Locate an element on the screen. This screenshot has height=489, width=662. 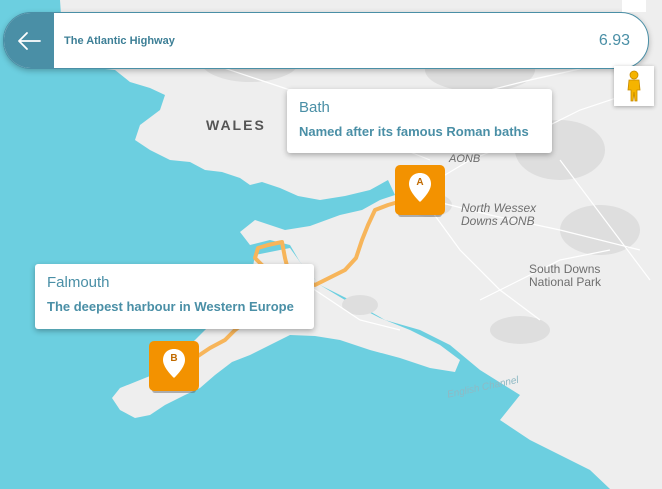
stop-description: Named after its famous Roman baths is located at coordinates (414, 131).